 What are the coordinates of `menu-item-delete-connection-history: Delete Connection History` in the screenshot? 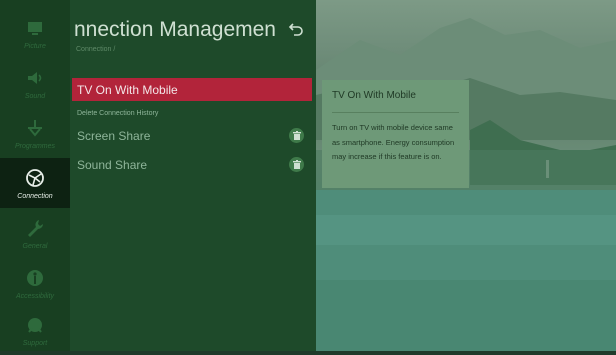 It's located at (192, 113).